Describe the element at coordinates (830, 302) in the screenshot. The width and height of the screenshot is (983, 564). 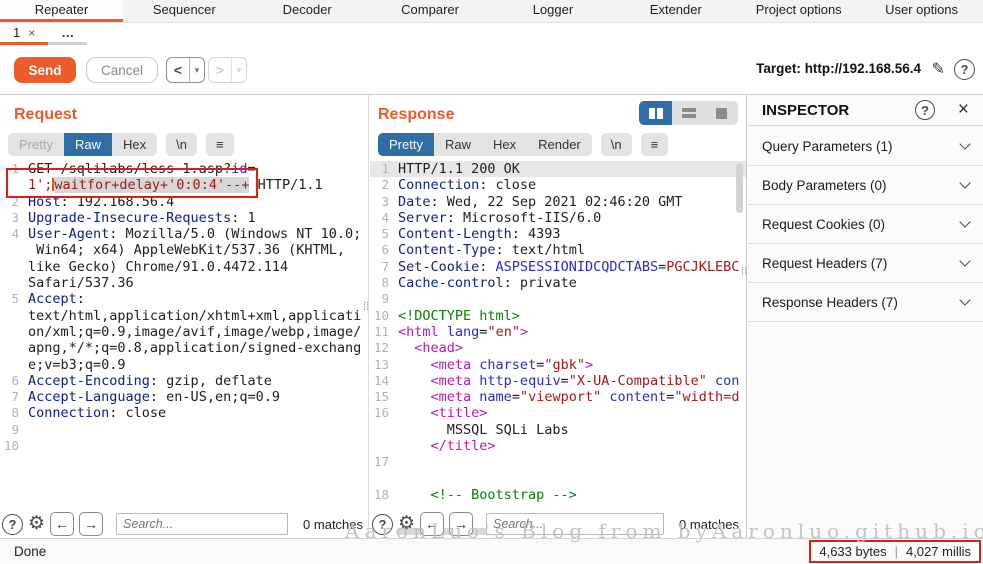
I see `section-label: Response Headers (7)` at that location.